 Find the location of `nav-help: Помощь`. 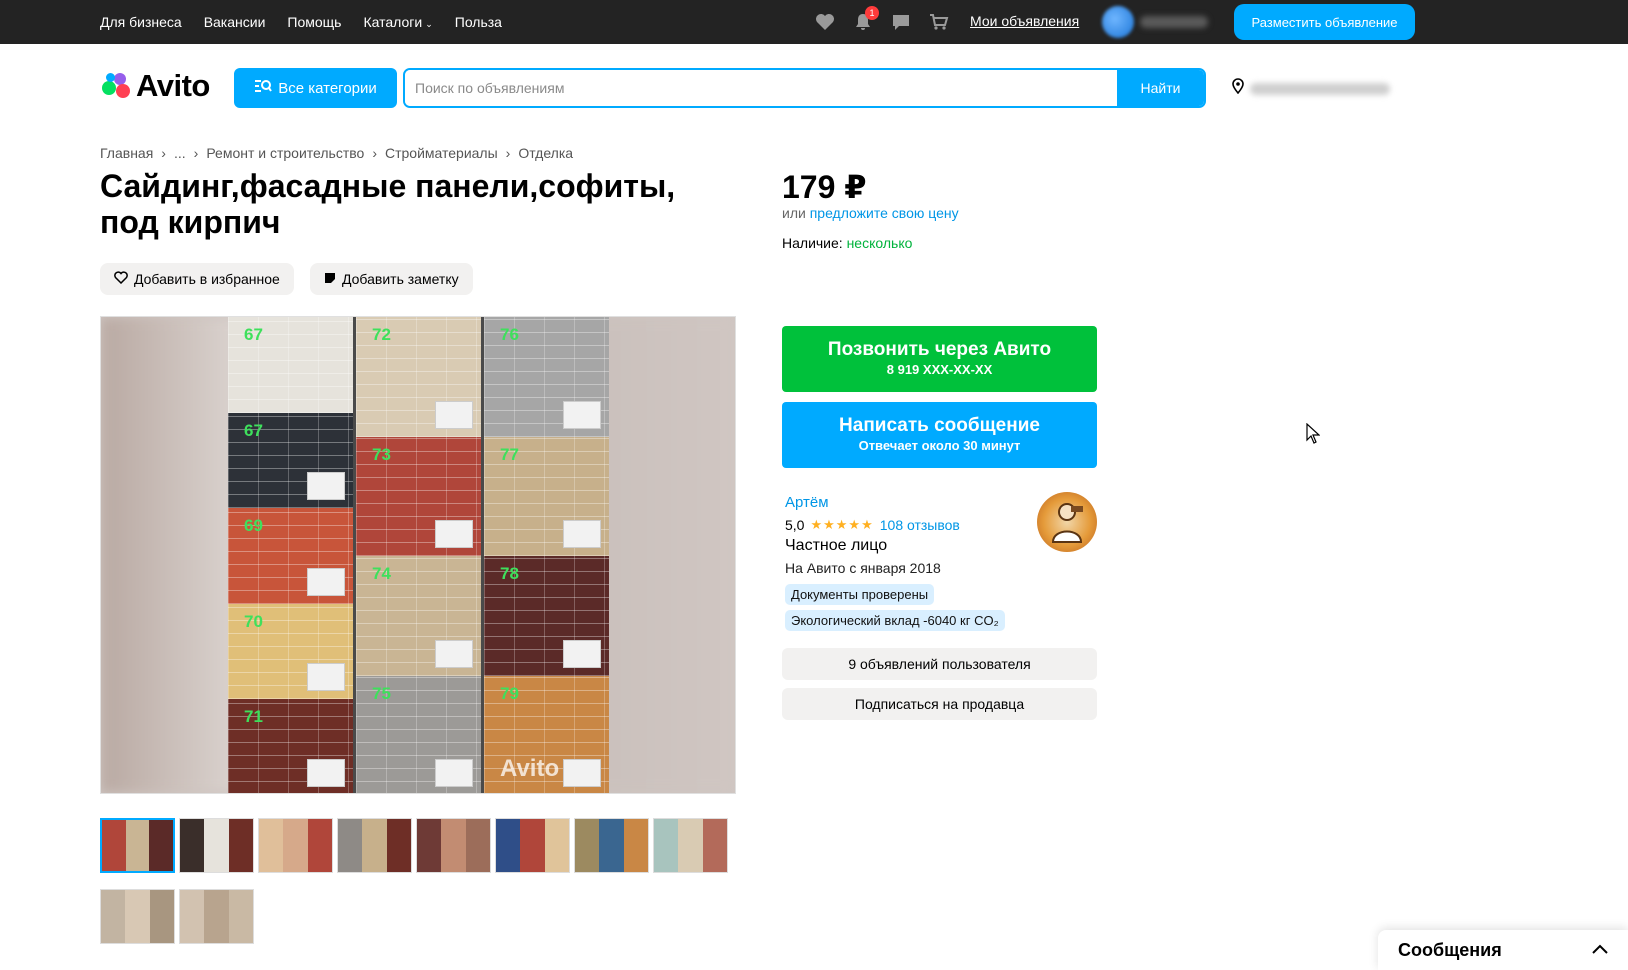

nav-help: Помощь is located at coordinates (314, 22).